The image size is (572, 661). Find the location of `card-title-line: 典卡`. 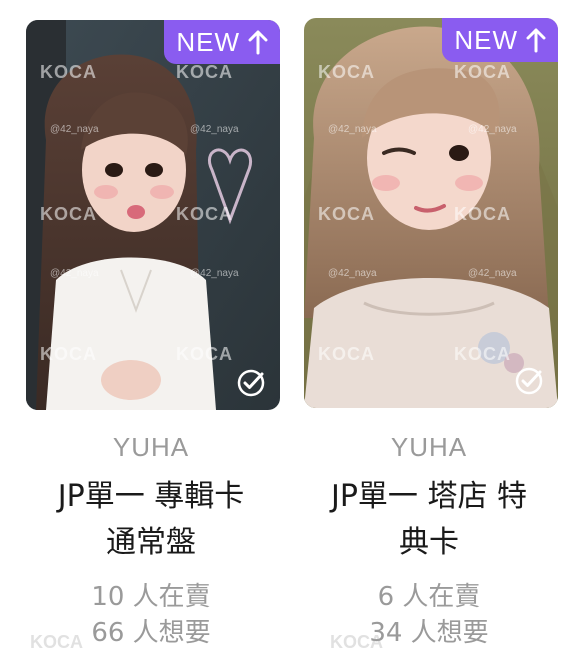

card-title-line: 典卡 is located at coordinates (429, 542).